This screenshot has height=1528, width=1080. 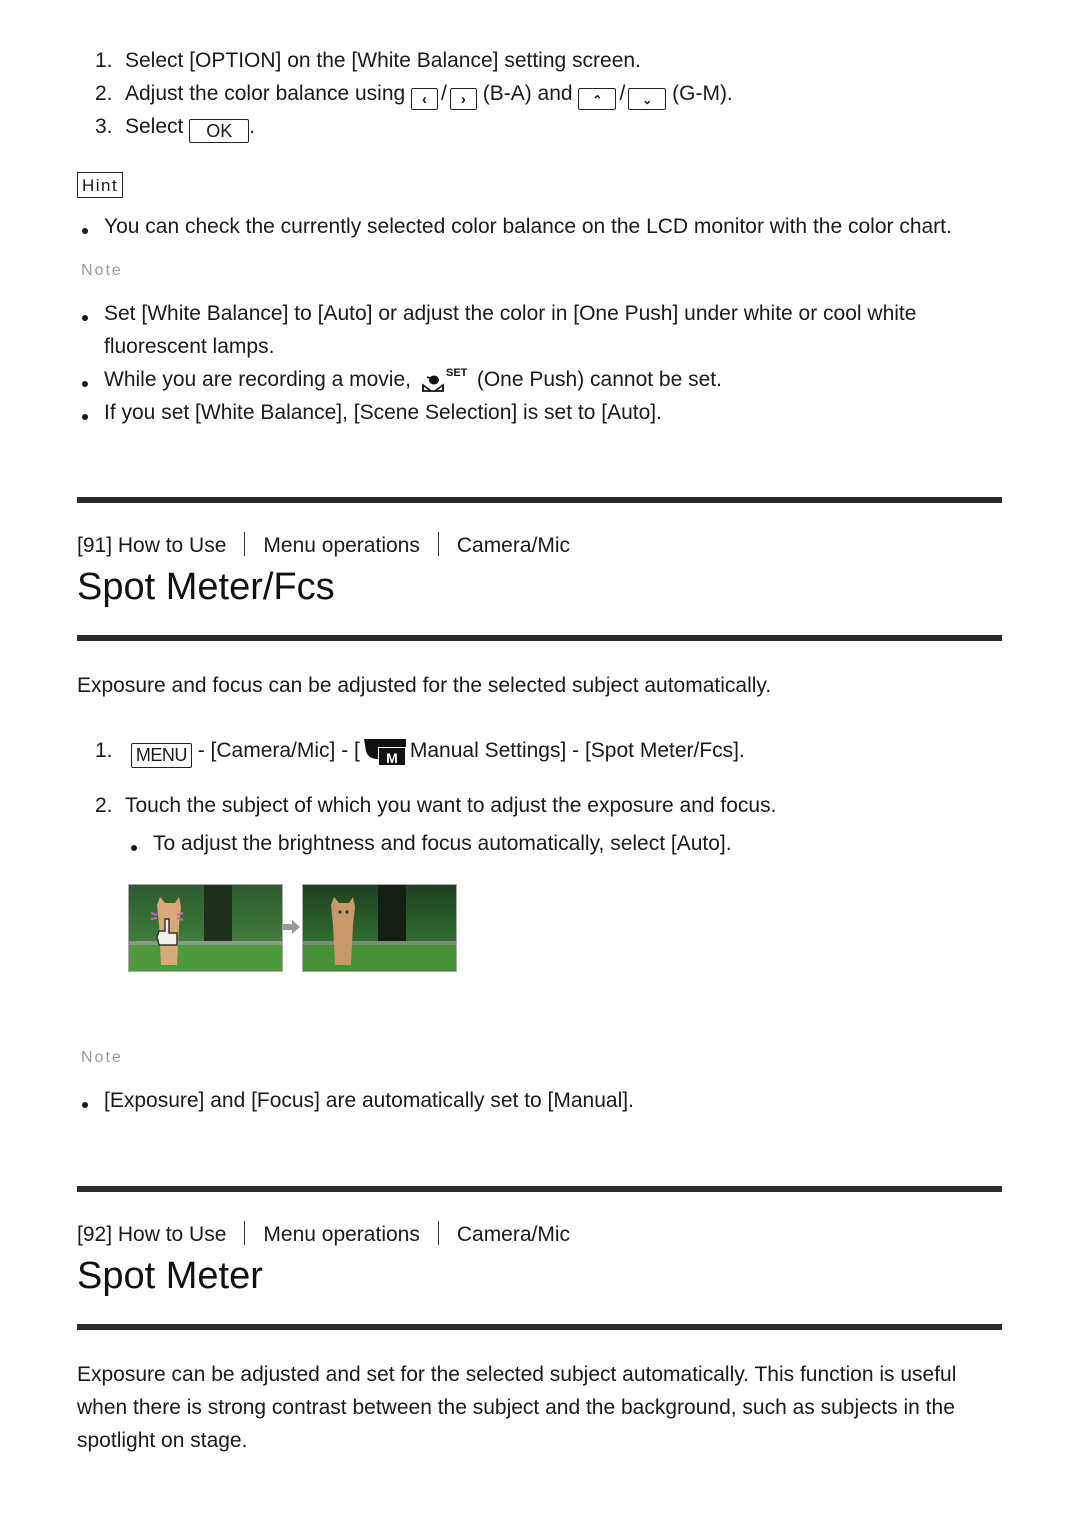 I want to click on arrow-right-icon, so click(x=292, y=927).